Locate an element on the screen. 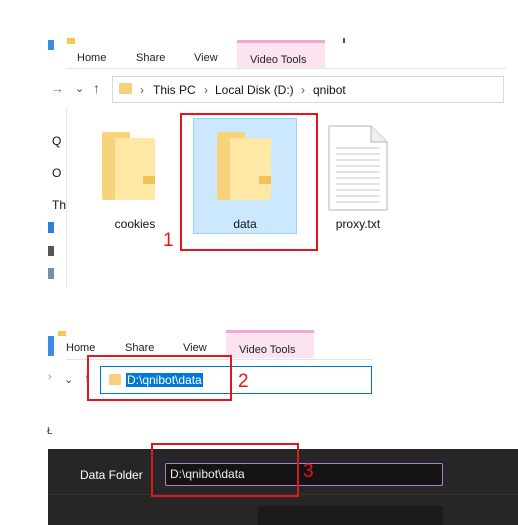 The width and height of the screenshot is (518, 525). data-folder-label: Data Folder is located at coordinates (111, 475).